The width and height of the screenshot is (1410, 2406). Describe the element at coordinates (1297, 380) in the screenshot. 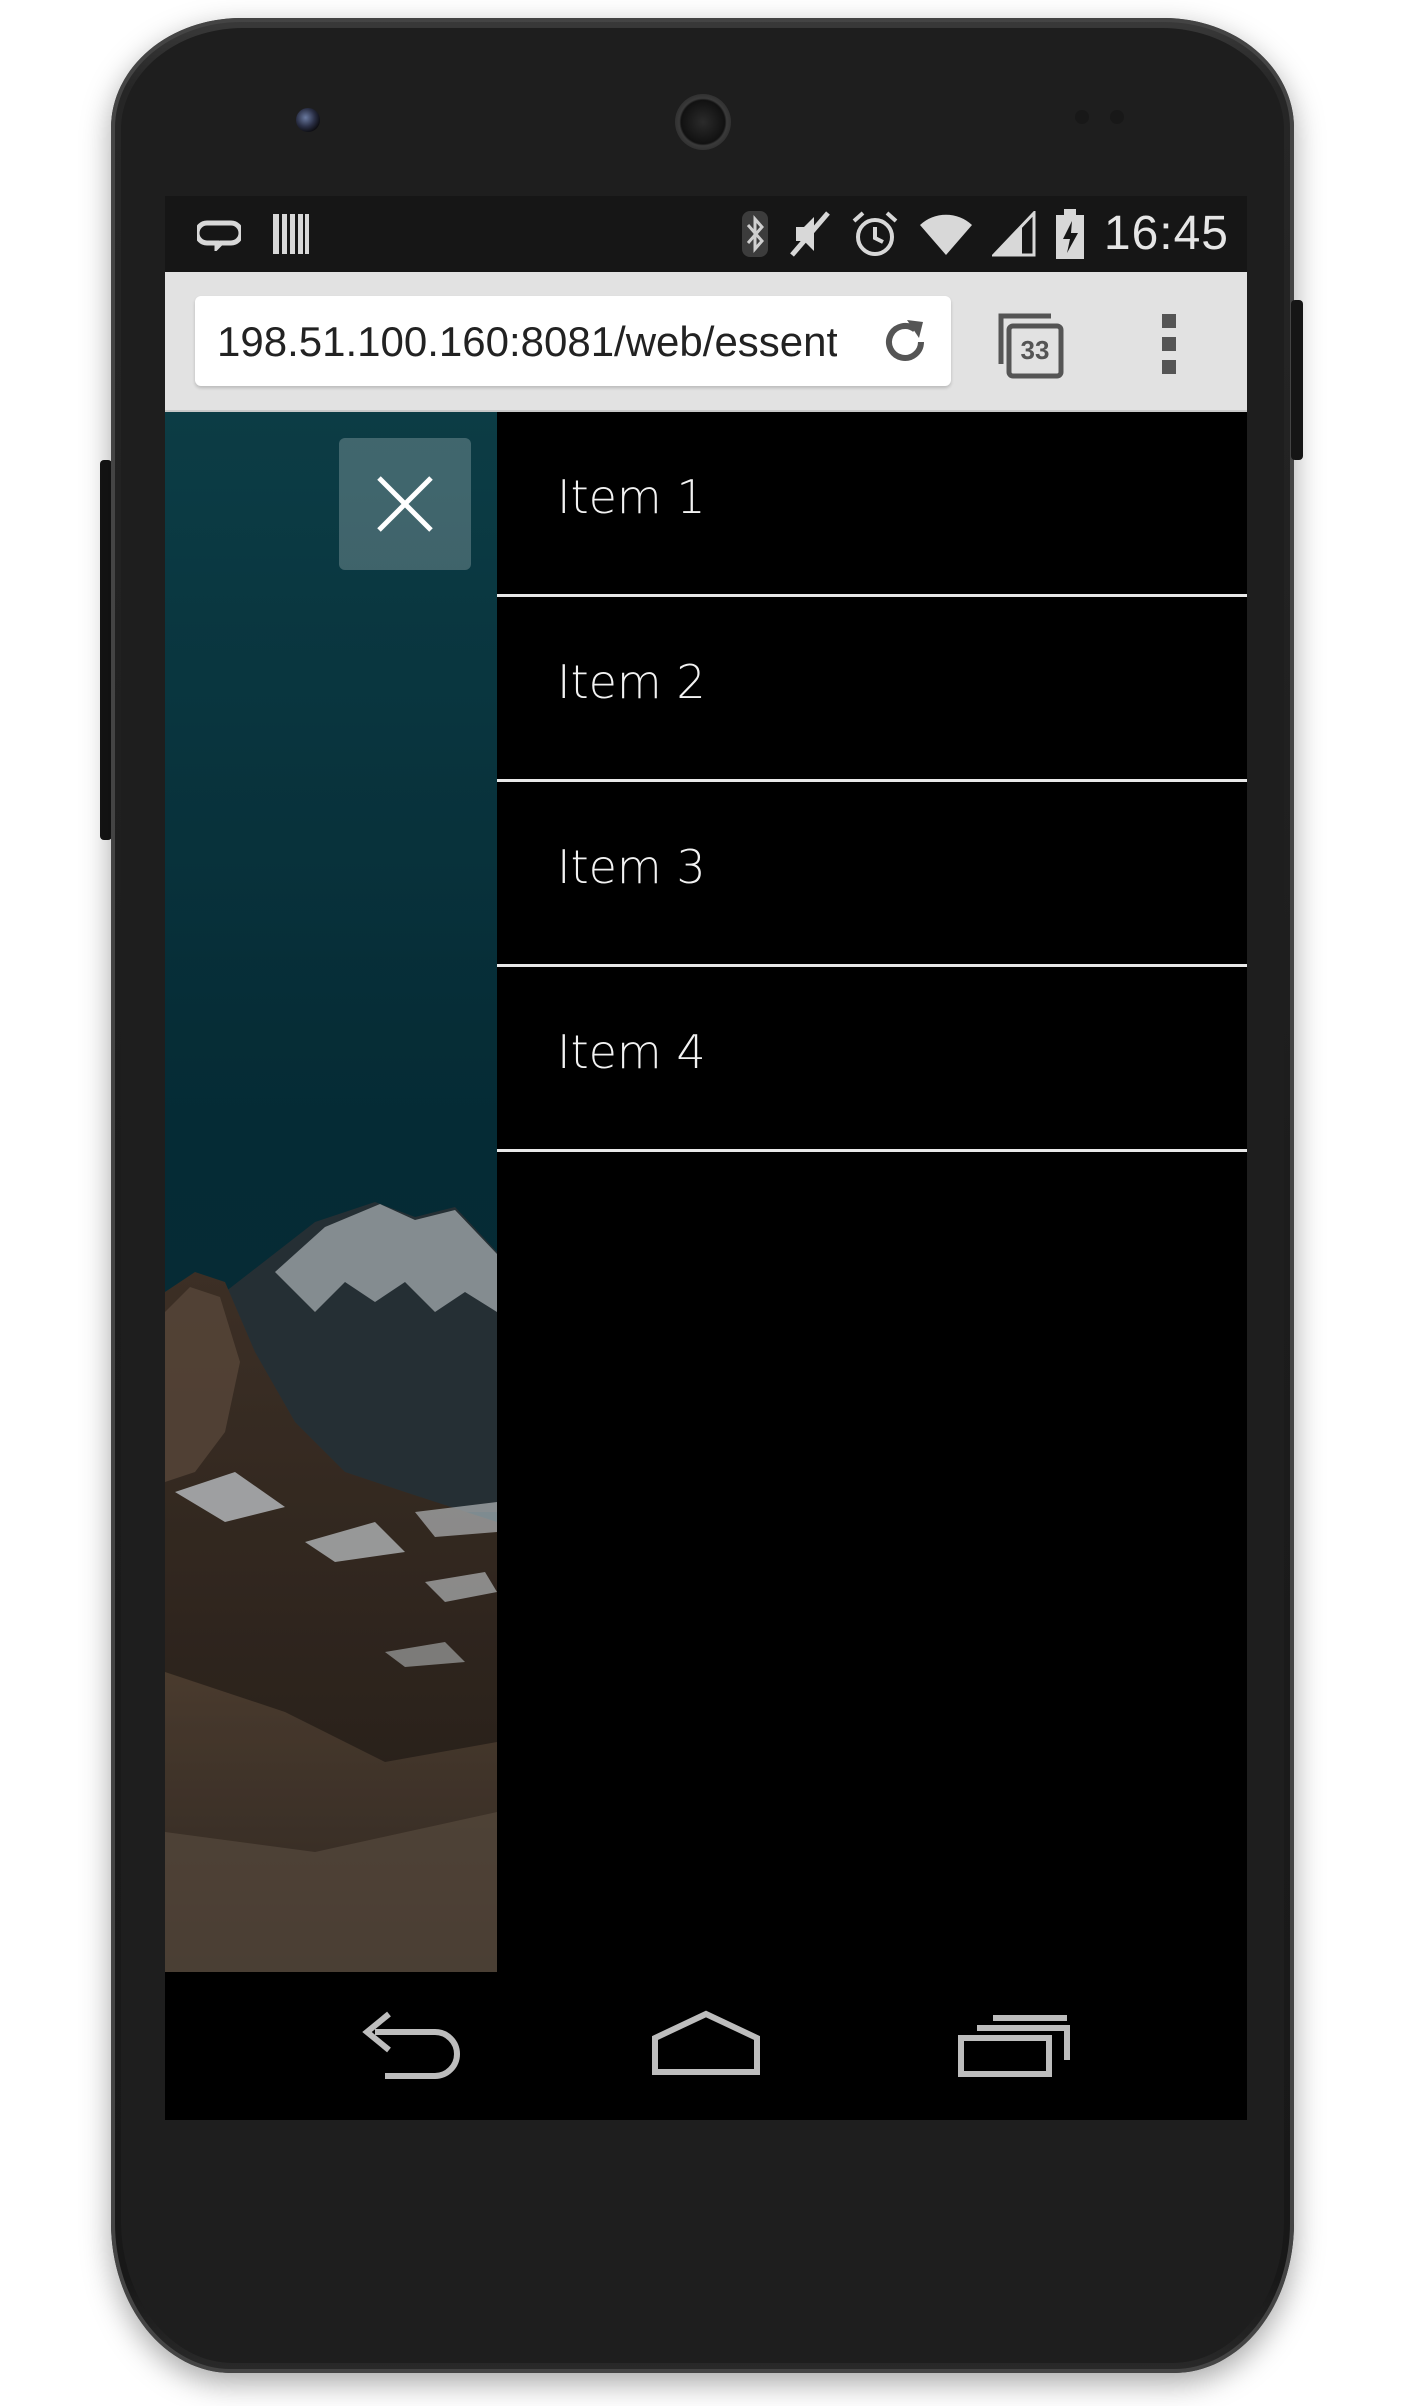

I see `power-button` at that location.